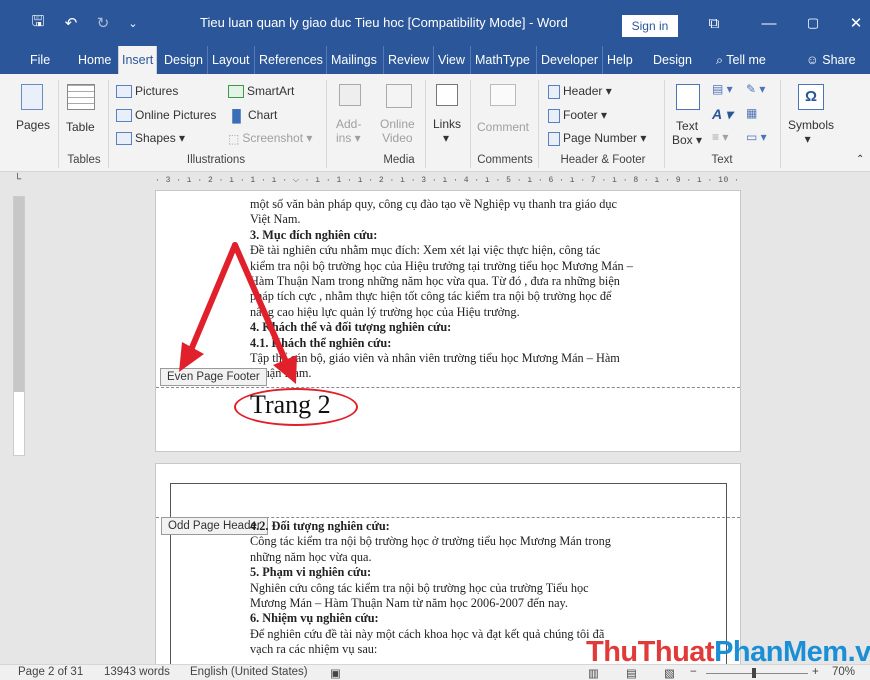 Image resolution: width=870 pixels, height=680 pixels. What do you see at coordinates (693, 672) in the screenshot?
I see `zoom-out-button: −` at bounding box center [693, 672].